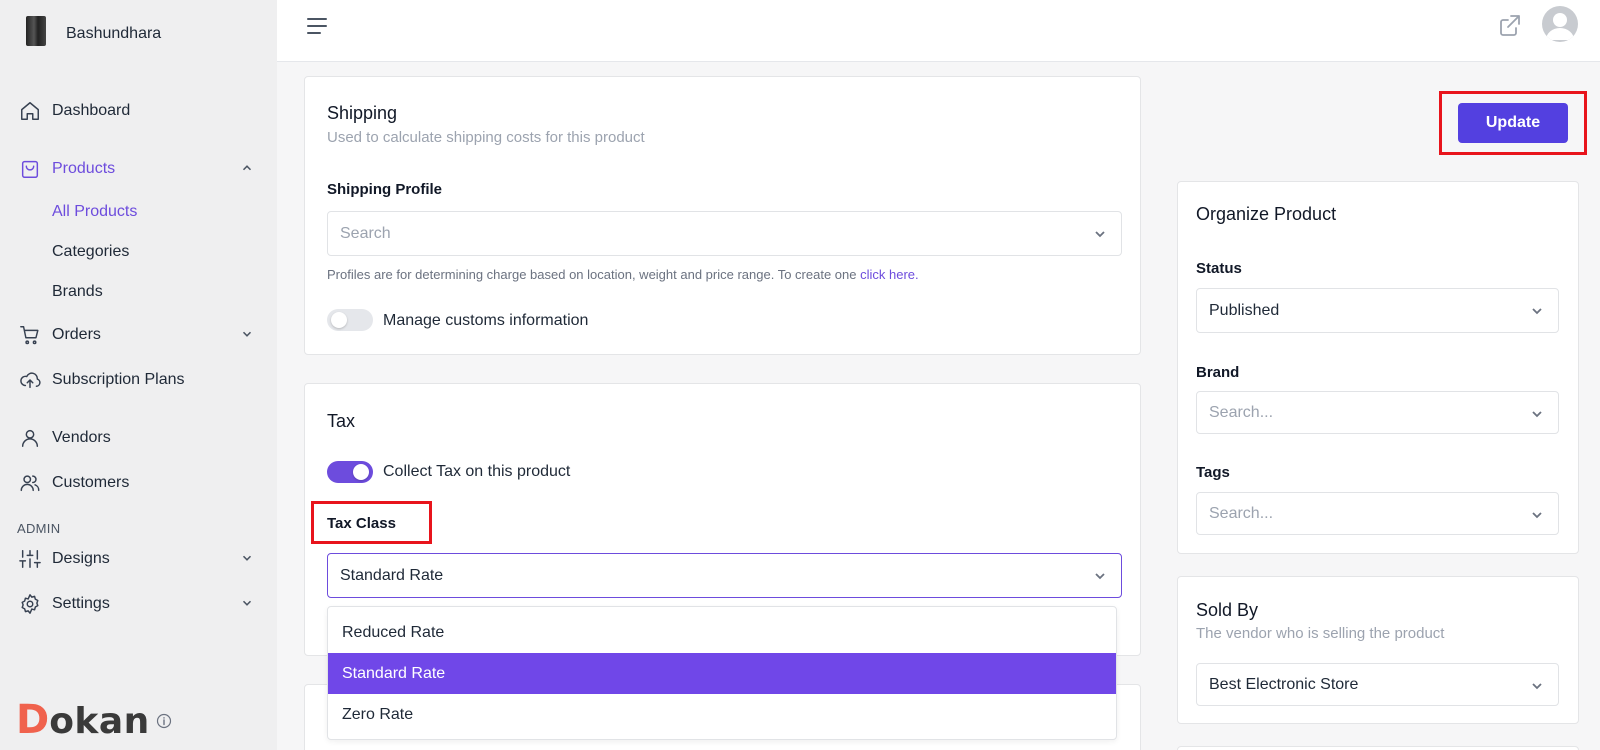 This screenshot has width=1600, height=750. What do you see at coordinates (361, 523) in the screenshot?
I see `tax-class-label: Tax Class` at bounding box center [361, 523].